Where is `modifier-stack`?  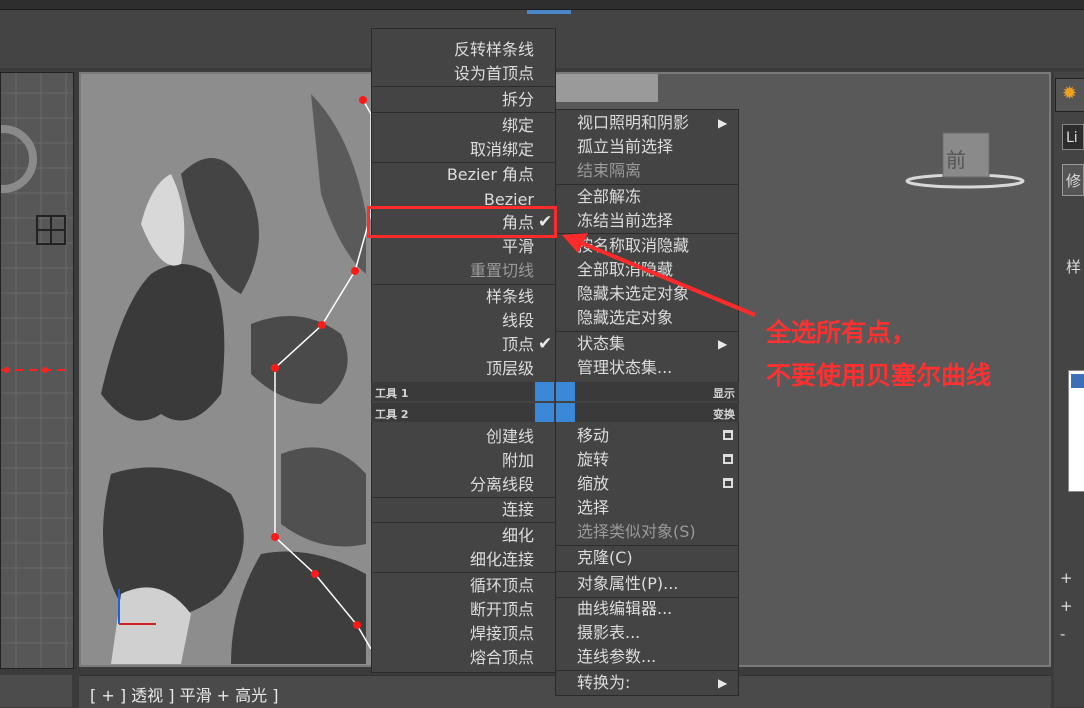 modifier-stack is located at coordinates (1076, 431).